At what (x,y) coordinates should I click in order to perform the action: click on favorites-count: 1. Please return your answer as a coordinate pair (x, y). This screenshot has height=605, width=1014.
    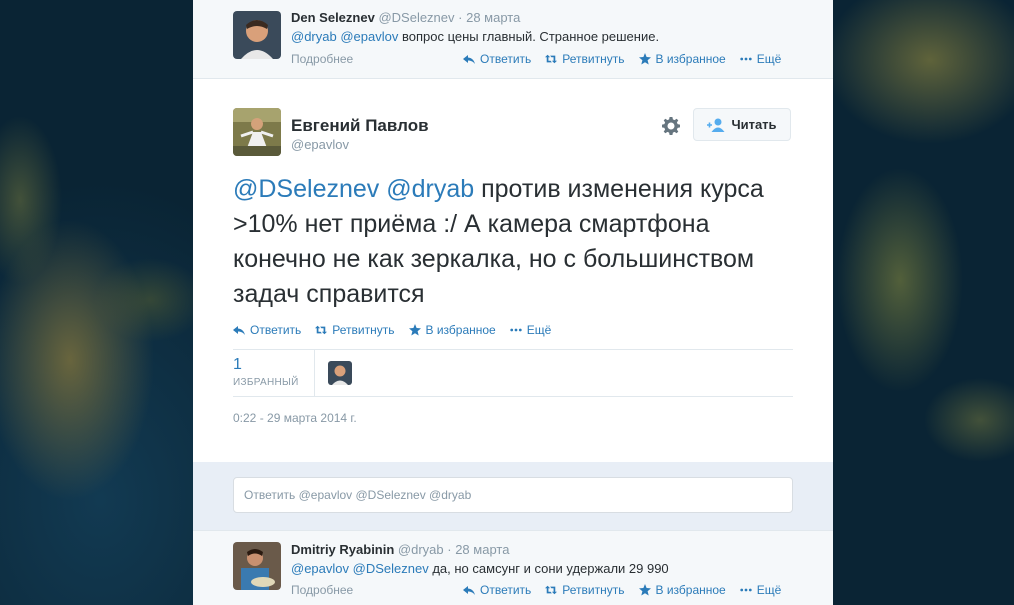
    Looking at the image, I should click on (237, 365).